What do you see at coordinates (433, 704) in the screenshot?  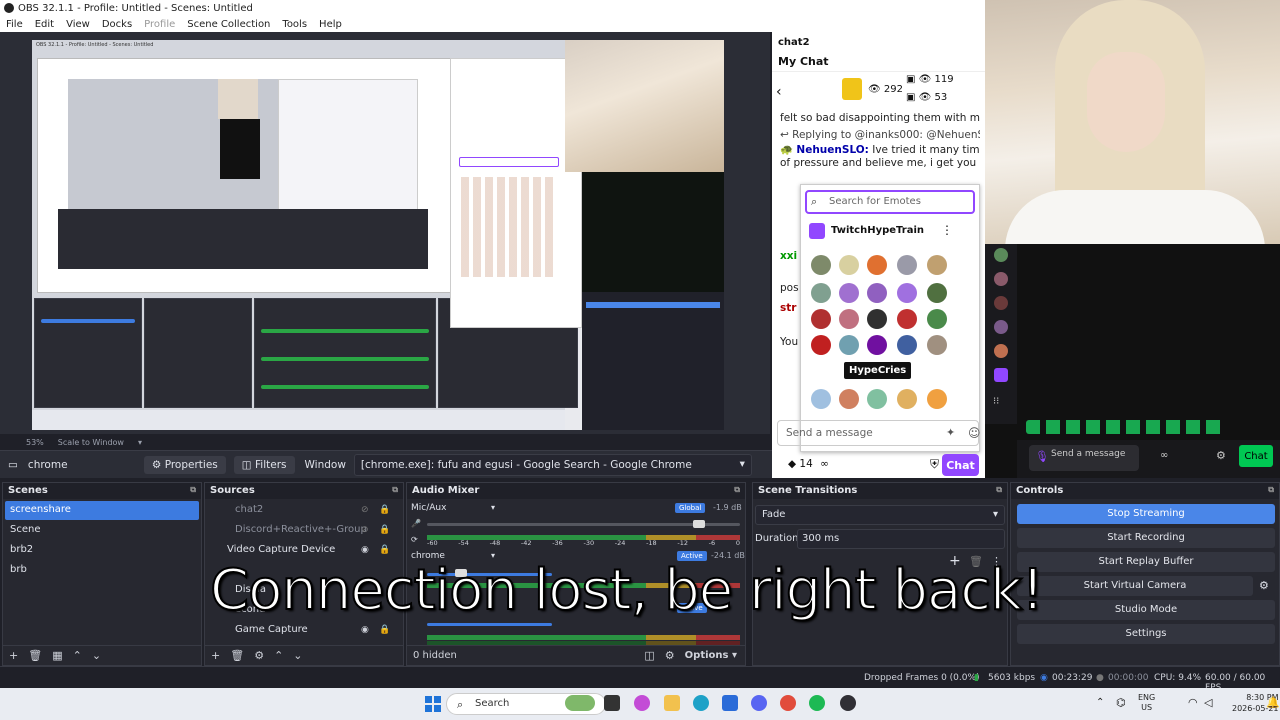 I see `windows-start-icon` at bounding box center [433, 704].